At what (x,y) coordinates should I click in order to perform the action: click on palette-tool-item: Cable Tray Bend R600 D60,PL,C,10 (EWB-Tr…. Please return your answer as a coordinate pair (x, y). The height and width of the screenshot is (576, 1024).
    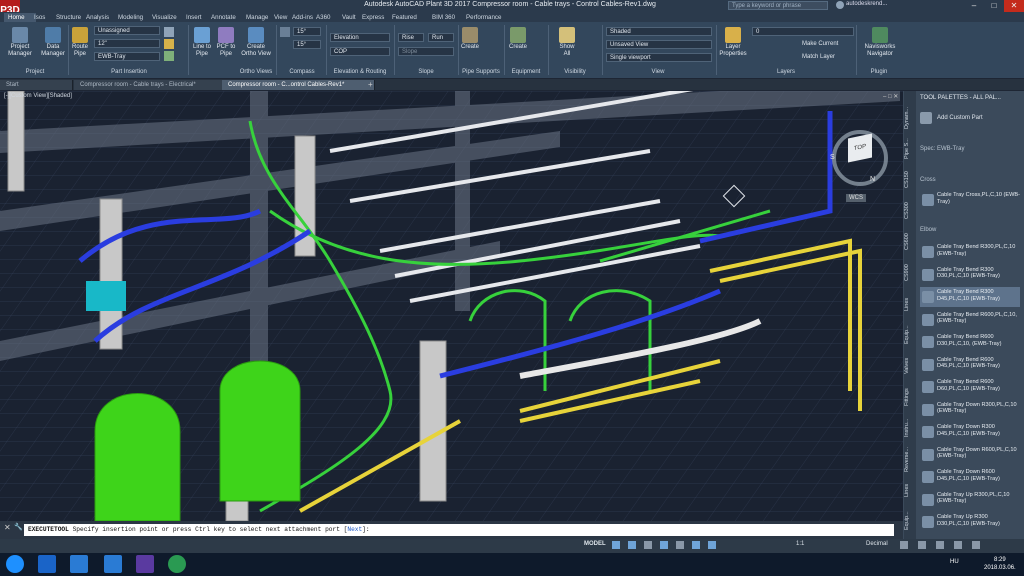
    Looking at the image, I should click on (970, 387).